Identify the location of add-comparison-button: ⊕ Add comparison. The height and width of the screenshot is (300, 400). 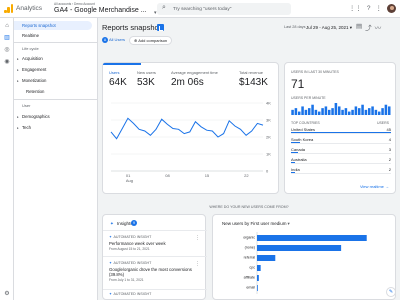
(151, 40).